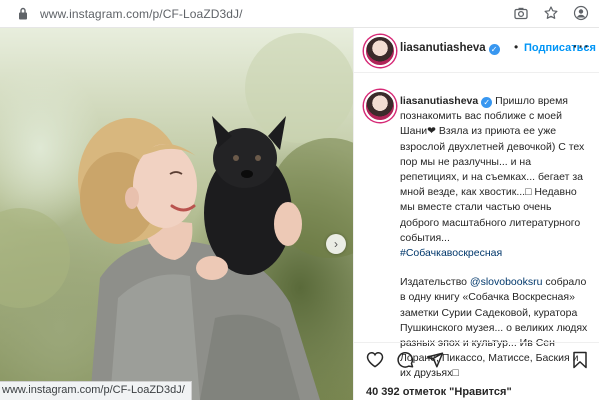 The width and height of the screenshot is (599, 400). What do you see at coordinates (551, 13) in the screenshot?
I see `star-icon` at bounding box center [551, 13].